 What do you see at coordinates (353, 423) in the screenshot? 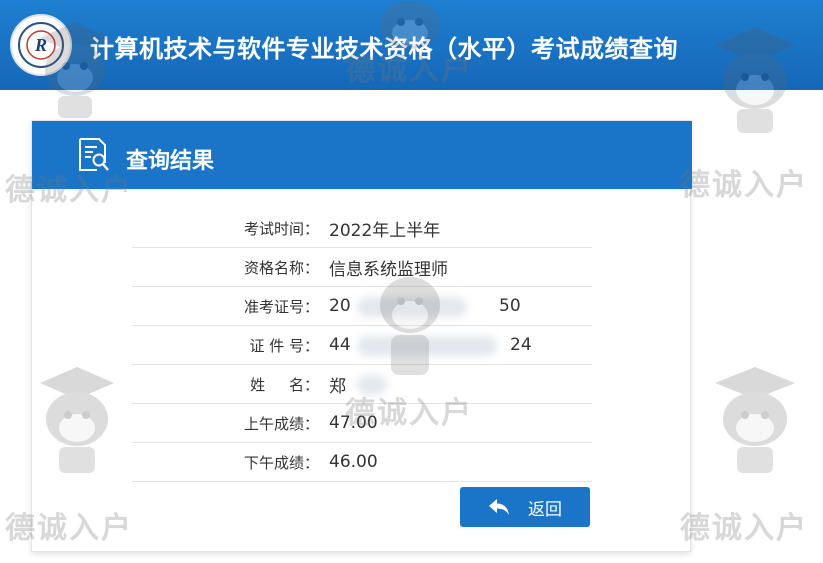
I see `row-value: 47.00` at bounding box center [353, 423].